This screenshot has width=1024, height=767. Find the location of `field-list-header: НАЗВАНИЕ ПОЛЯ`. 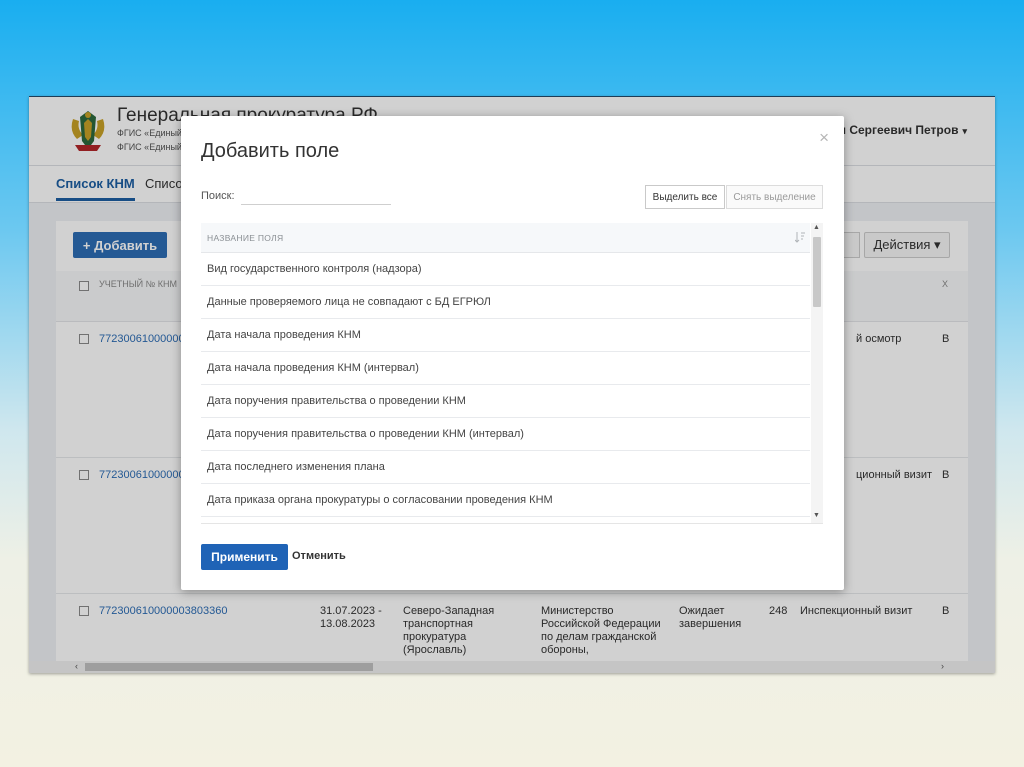

field-list-header: НАЗВАНИЕ ПОЛЯ is located at coordinates (505, 238).